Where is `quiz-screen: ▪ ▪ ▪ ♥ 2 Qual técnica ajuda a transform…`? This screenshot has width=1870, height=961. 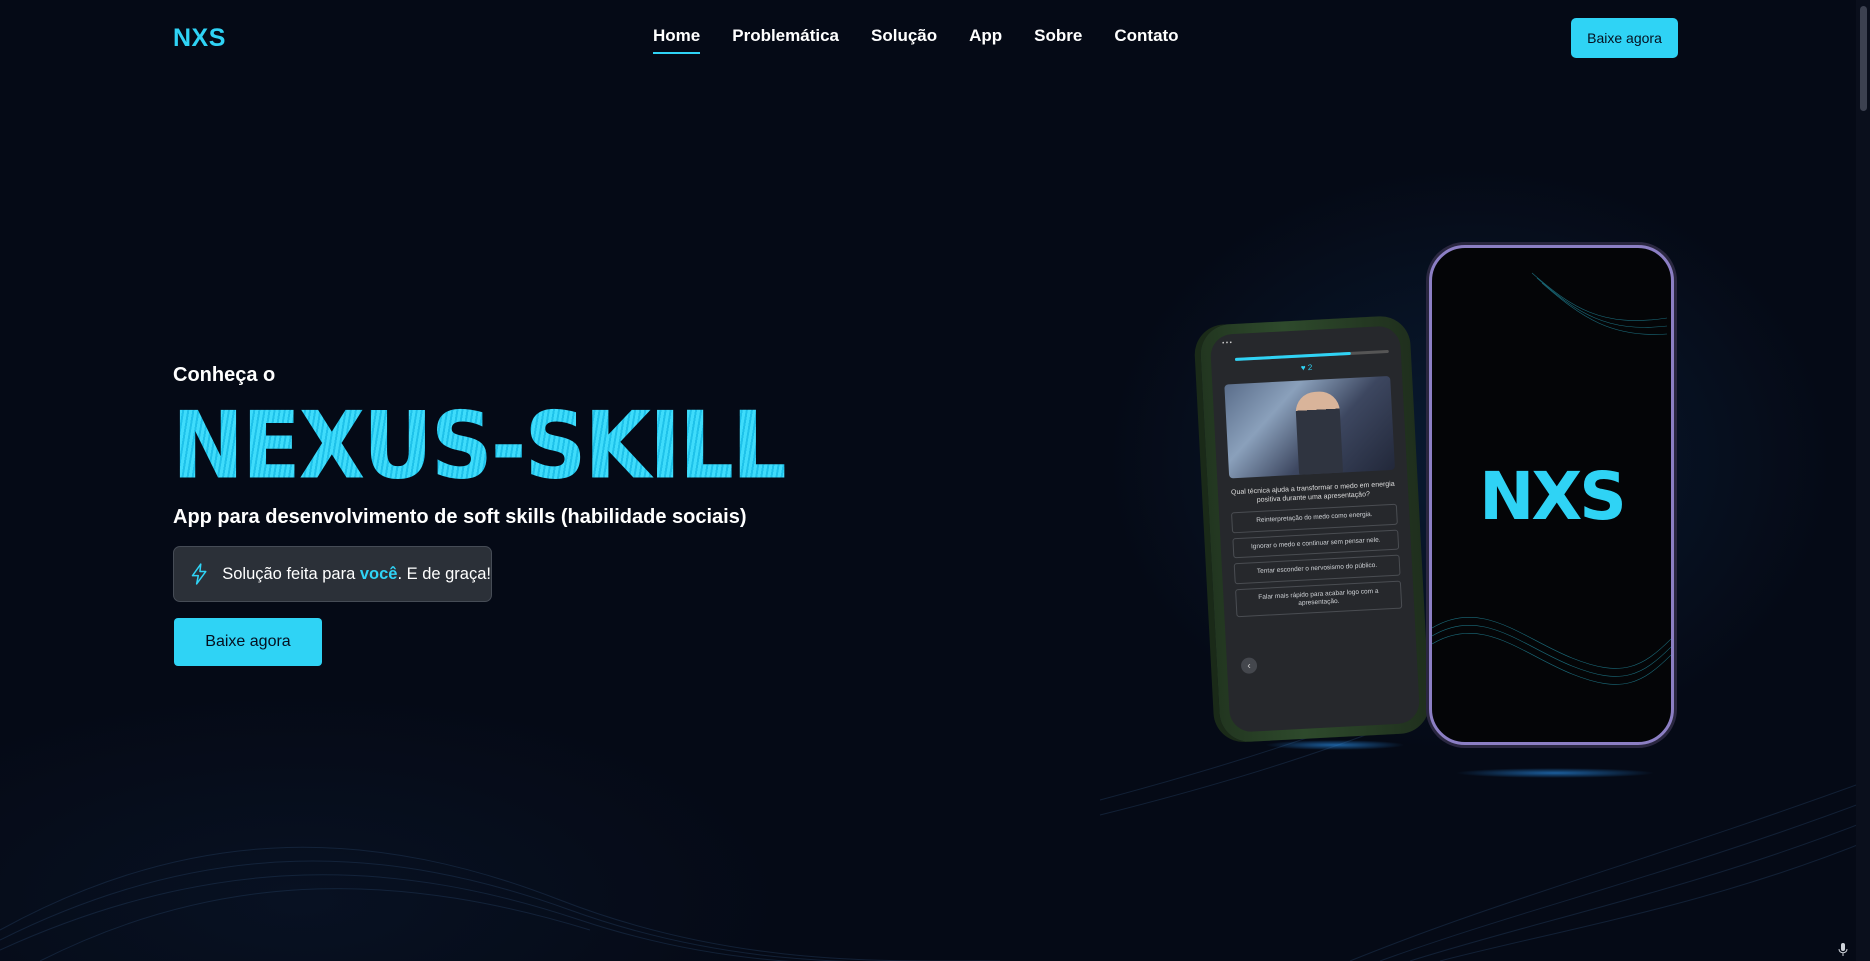
quiz-screen: ▪ ▪ ▪ ♥ 2 Qual técnica ajuda a transform… is located at coordinates (1315, 529).